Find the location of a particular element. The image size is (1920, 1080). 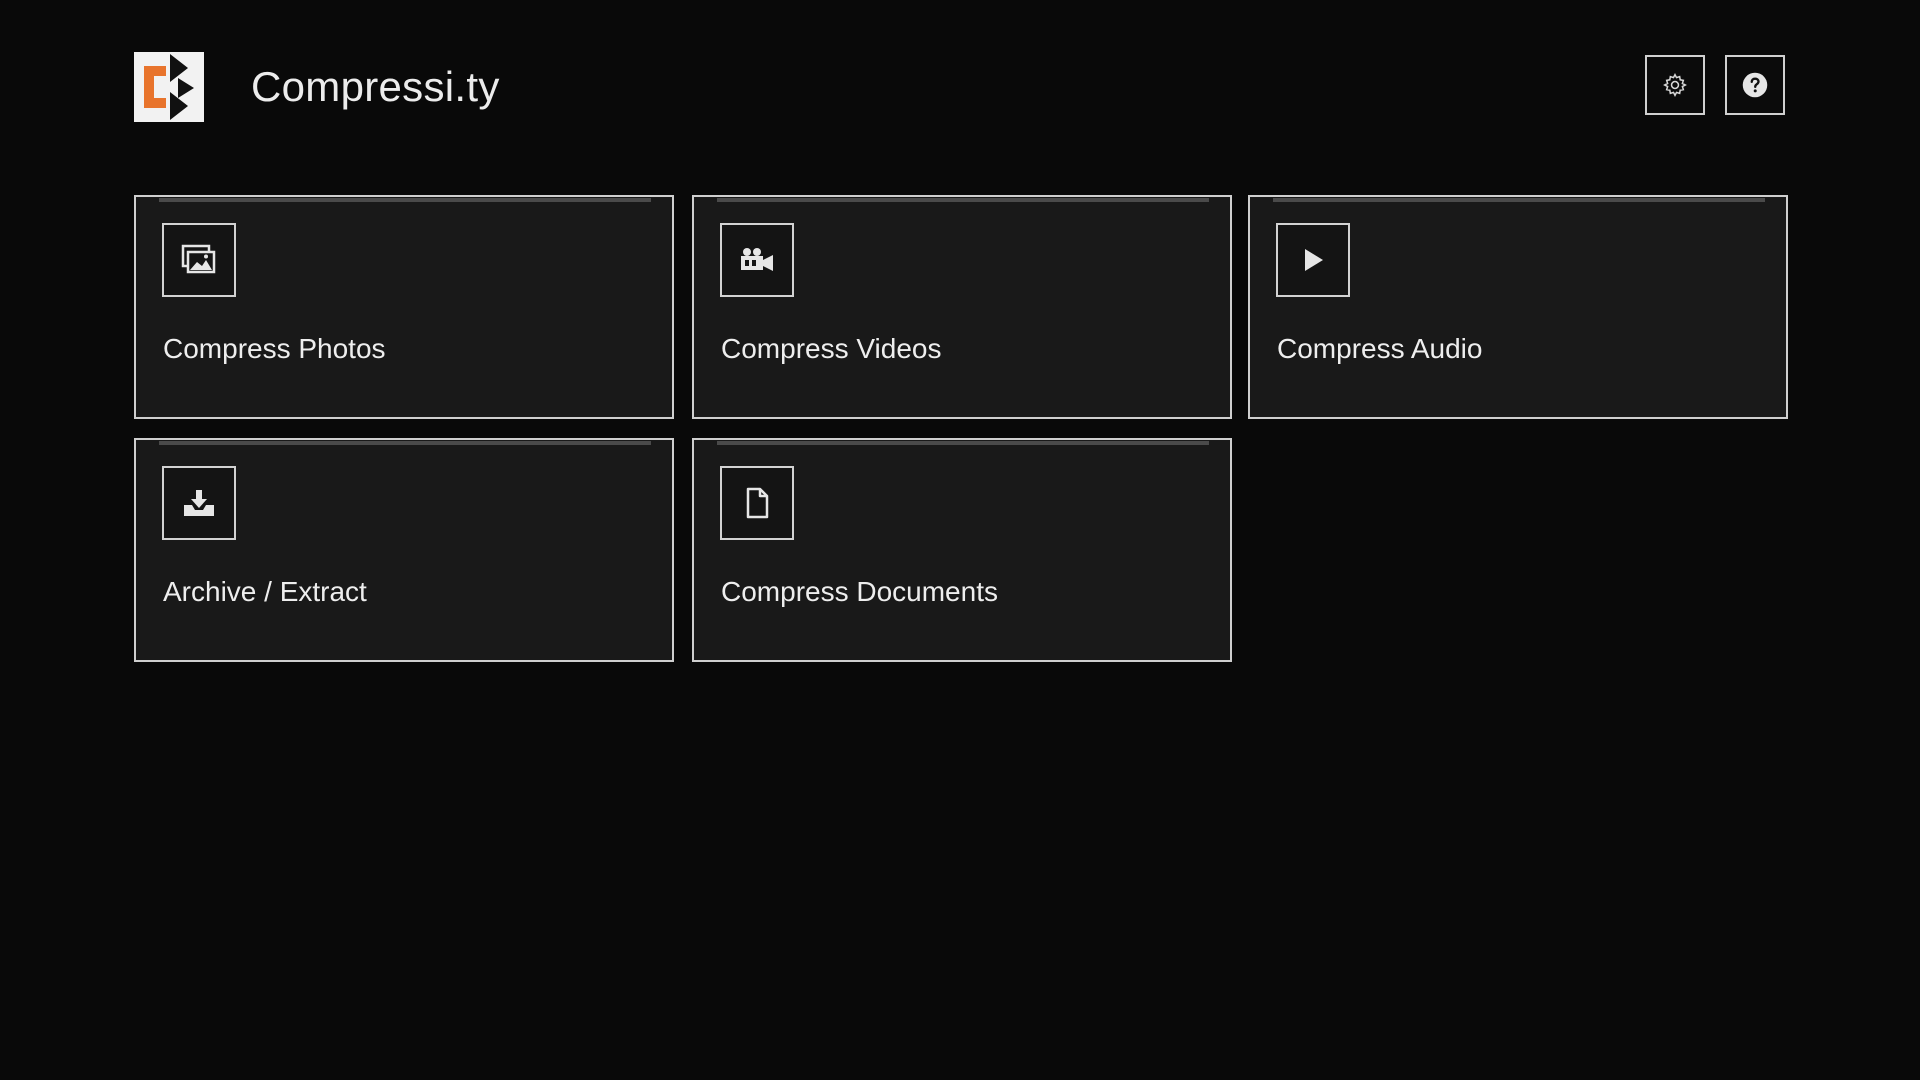

help-button is located at coordinates (1755, 85).